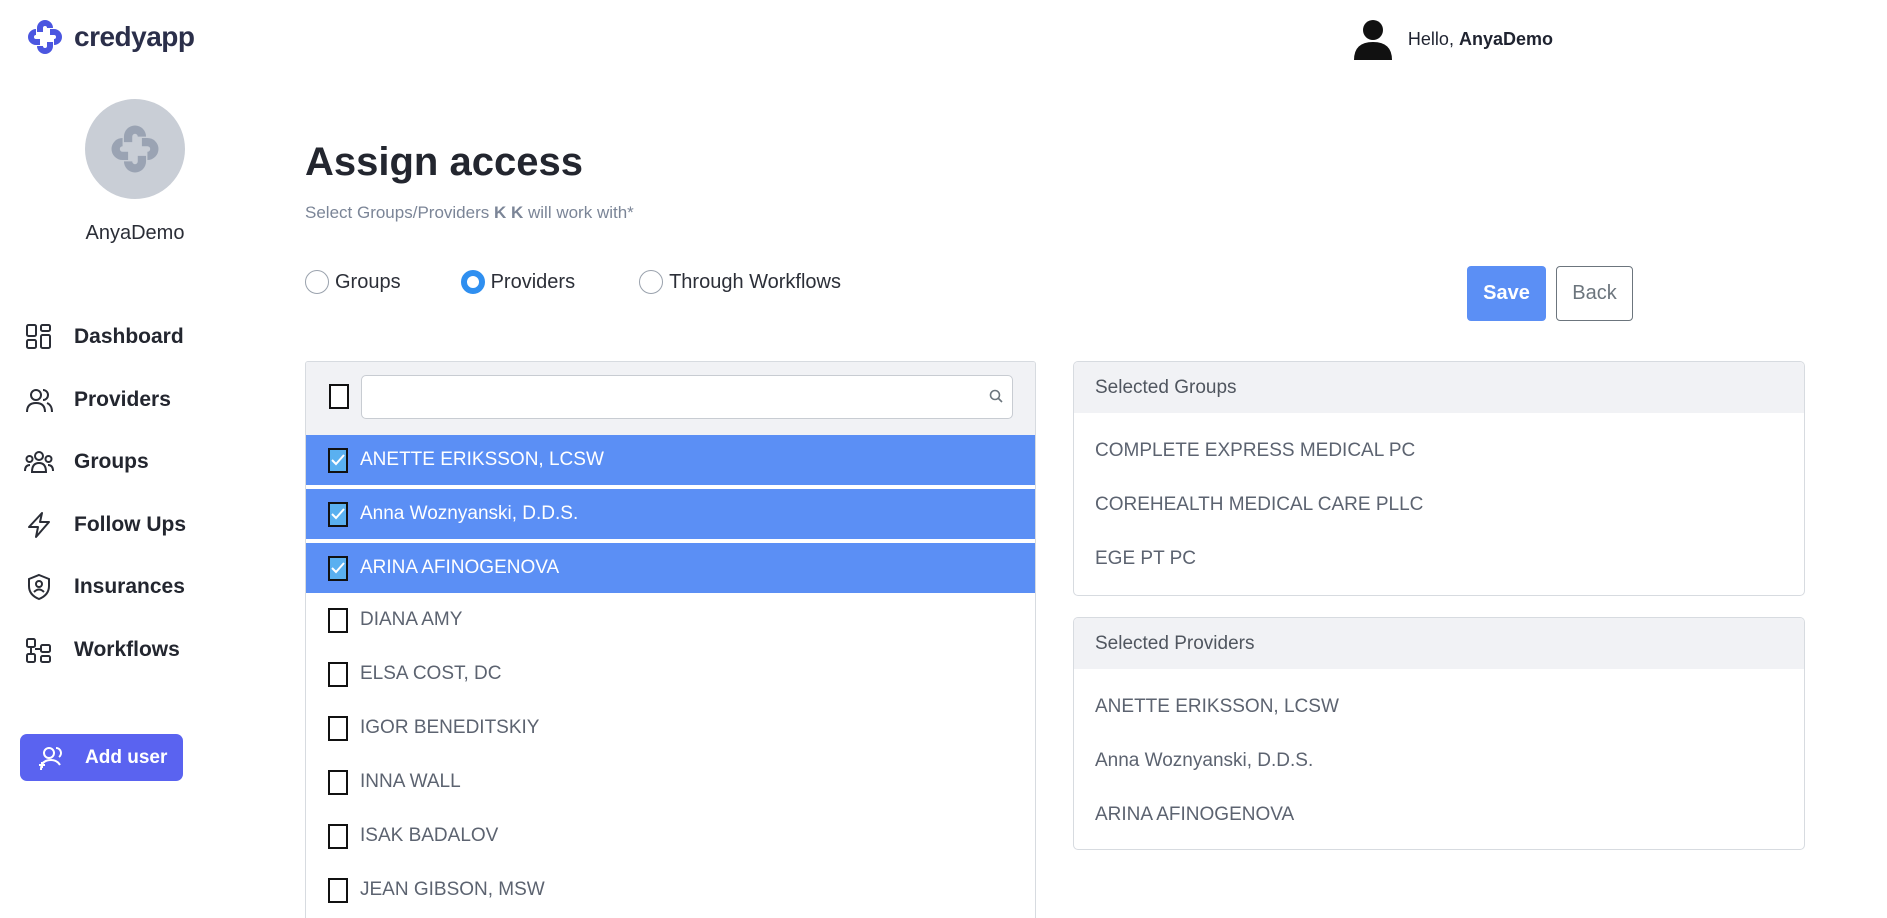  What do you see at coordinates (339, 396) in the screenshot?
I see `select-all-checkbox` at bounding box center [339, 396].